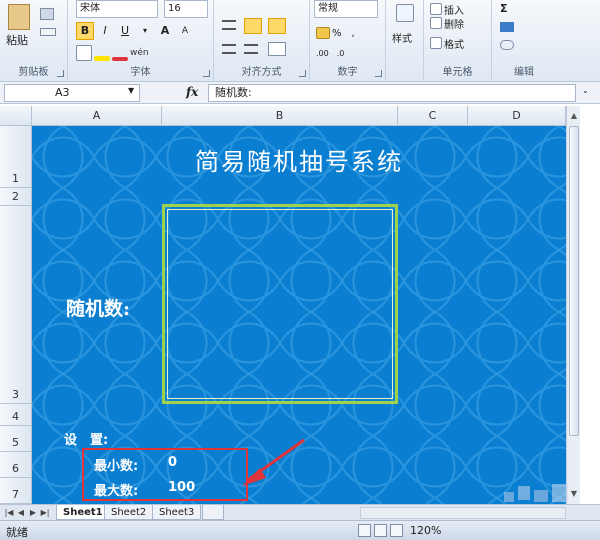 The height and width of the screenshot is (540, 600). What do you see at coordinates (524, 41) in the screenshot?
I see `editing-group: Σ 编辑` at bounding box center [524, 41].